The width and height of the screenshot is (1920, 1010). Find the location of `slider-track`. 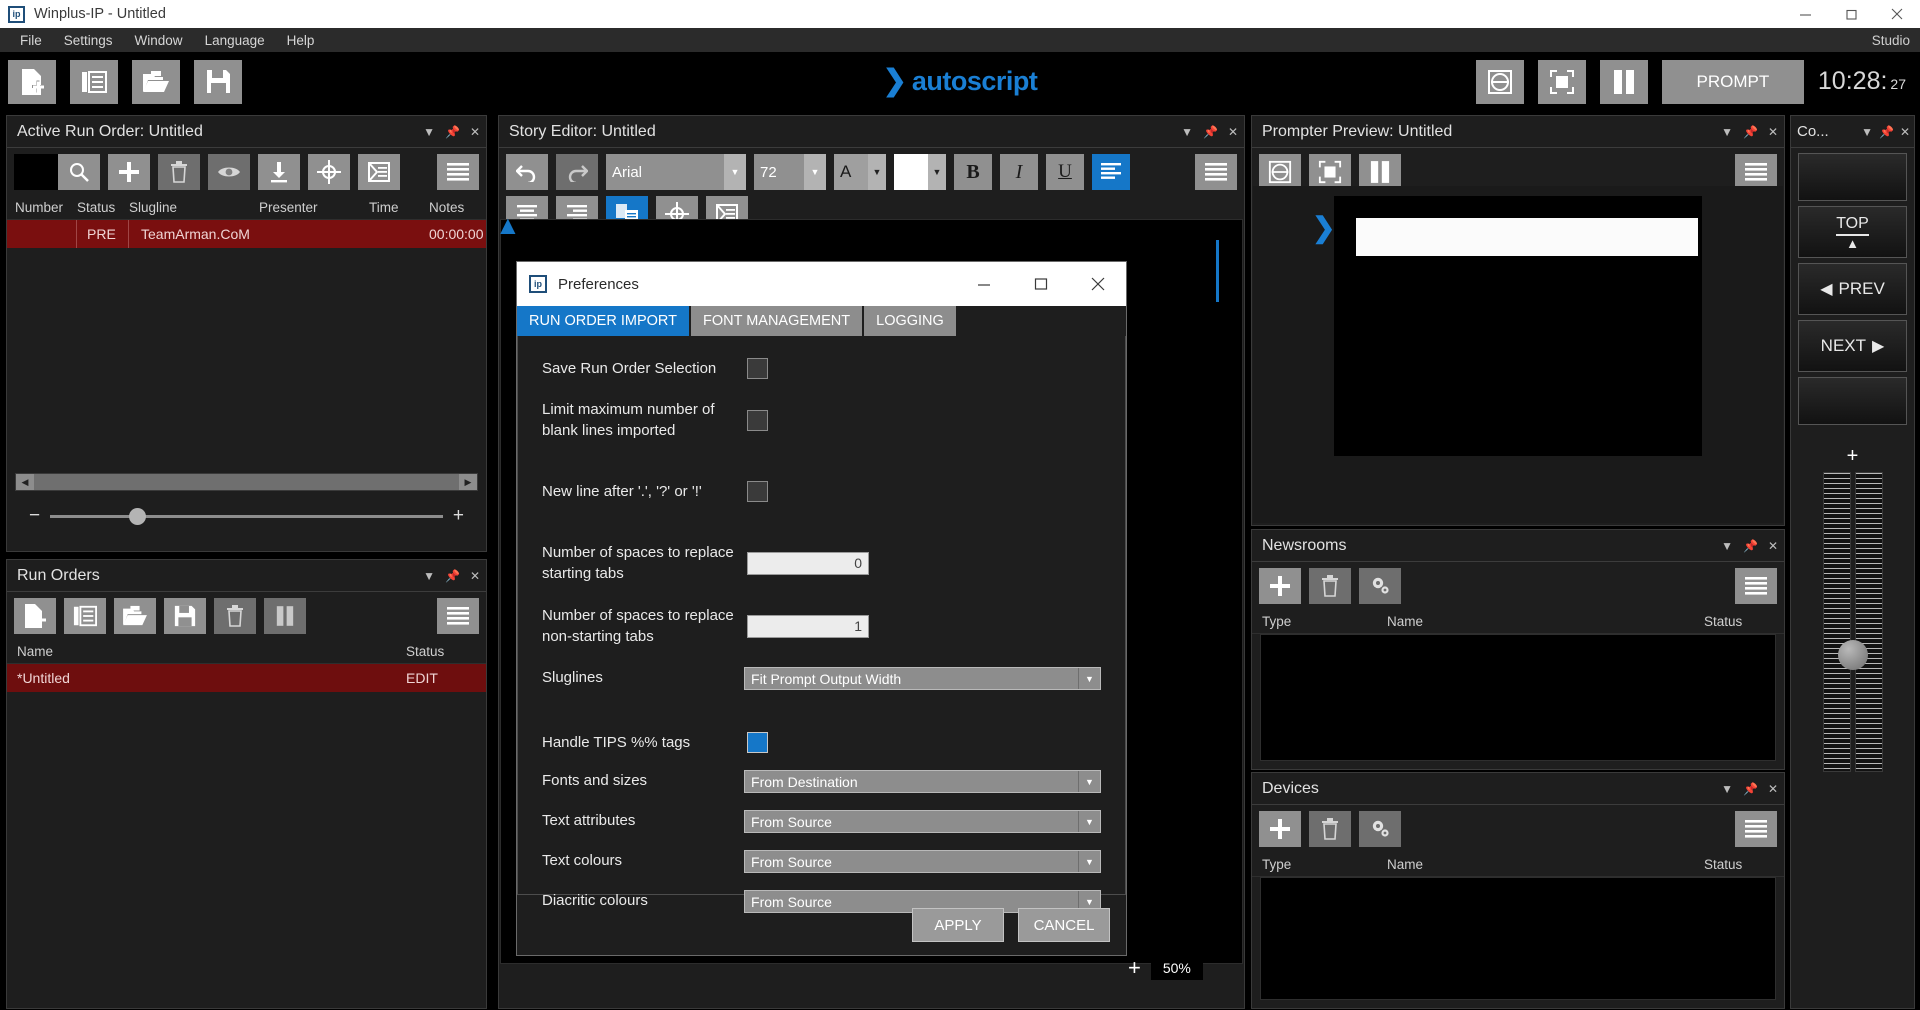

slider-track is located at coordinates (246, 516).